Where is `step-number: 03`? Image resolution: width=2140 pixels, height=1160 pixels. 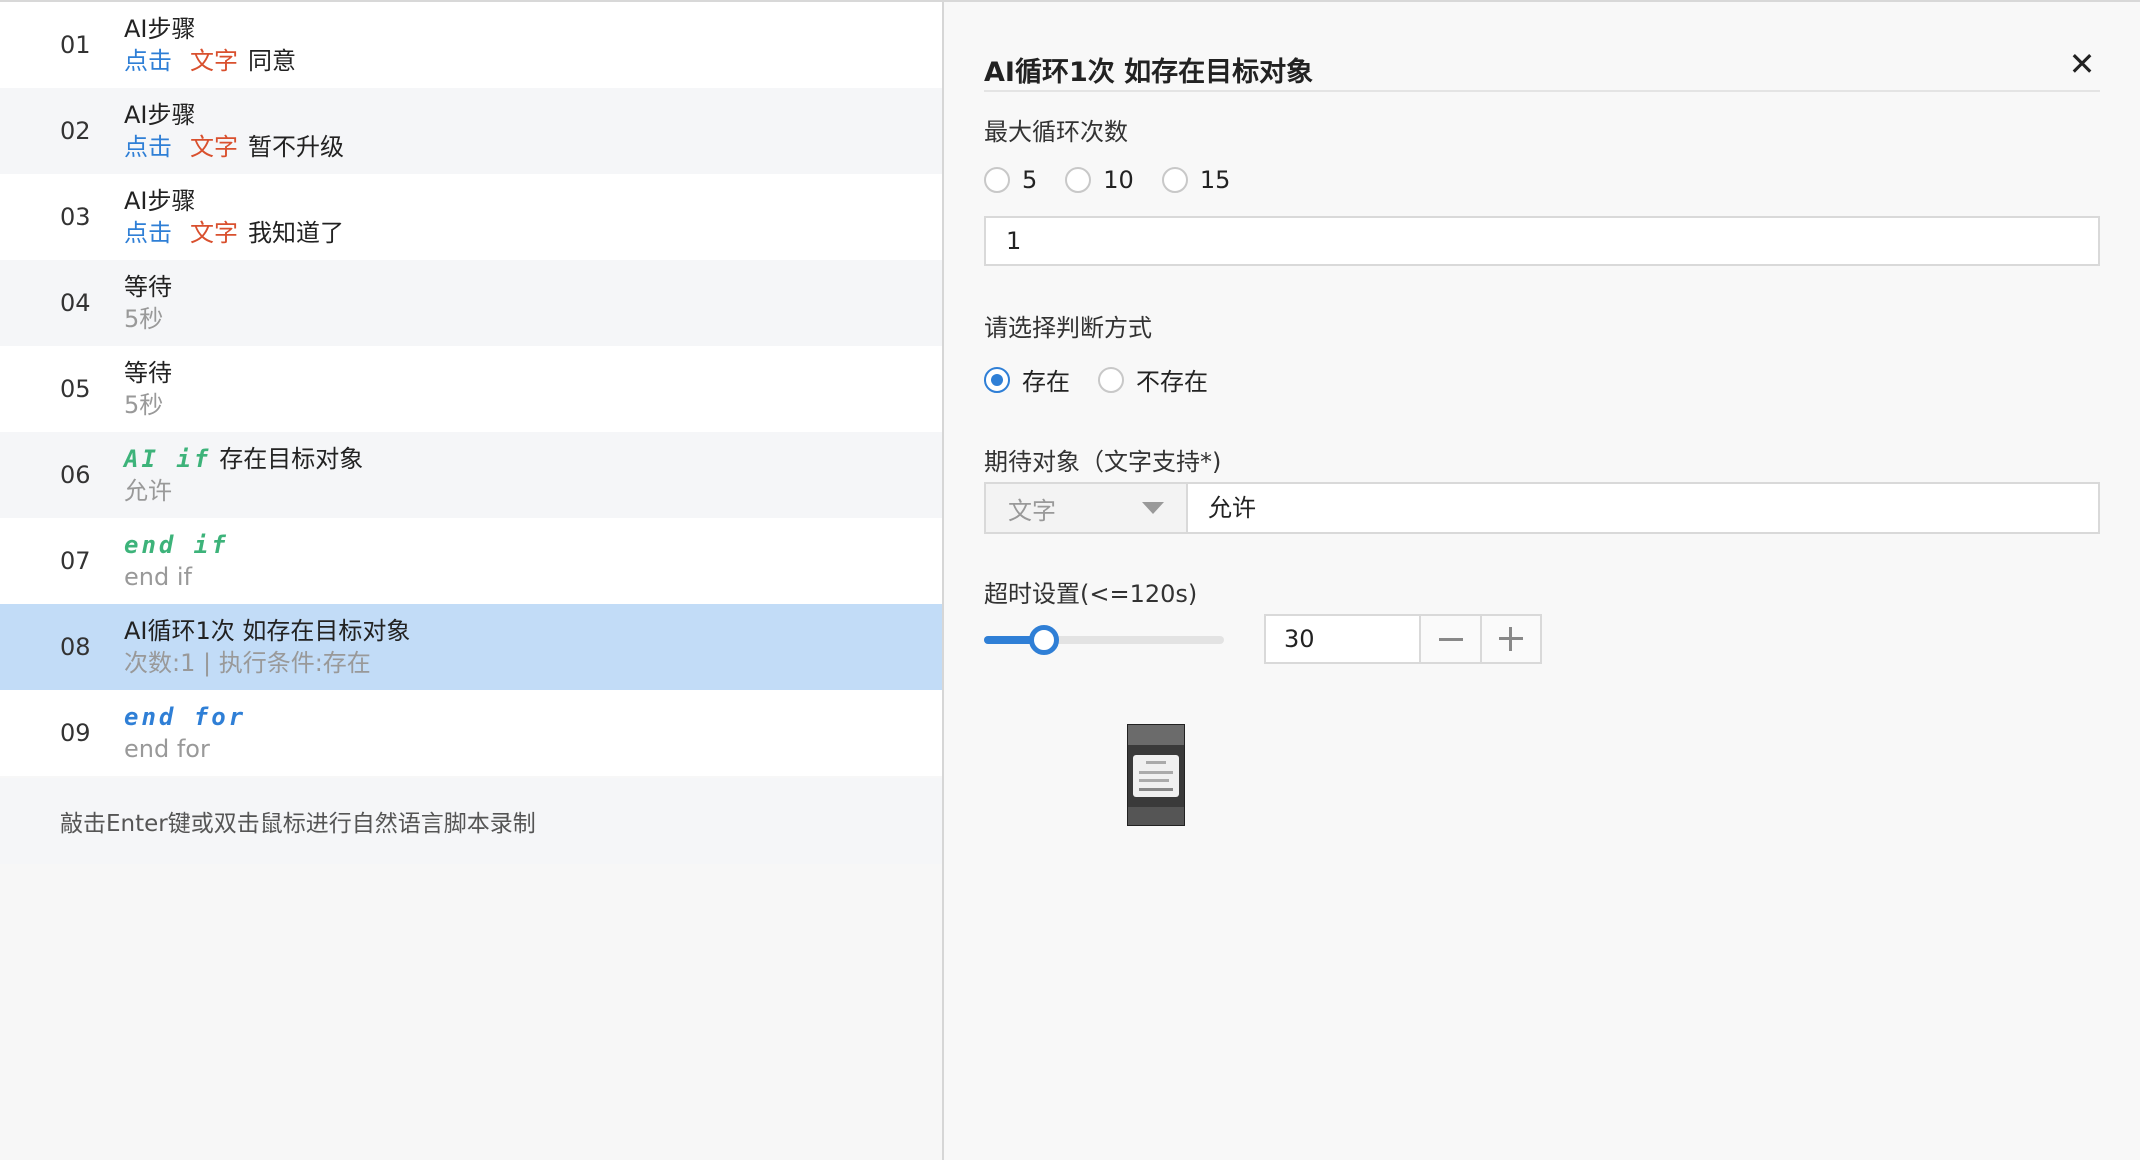 step-number: 03 is located at coordinates (75, 217).